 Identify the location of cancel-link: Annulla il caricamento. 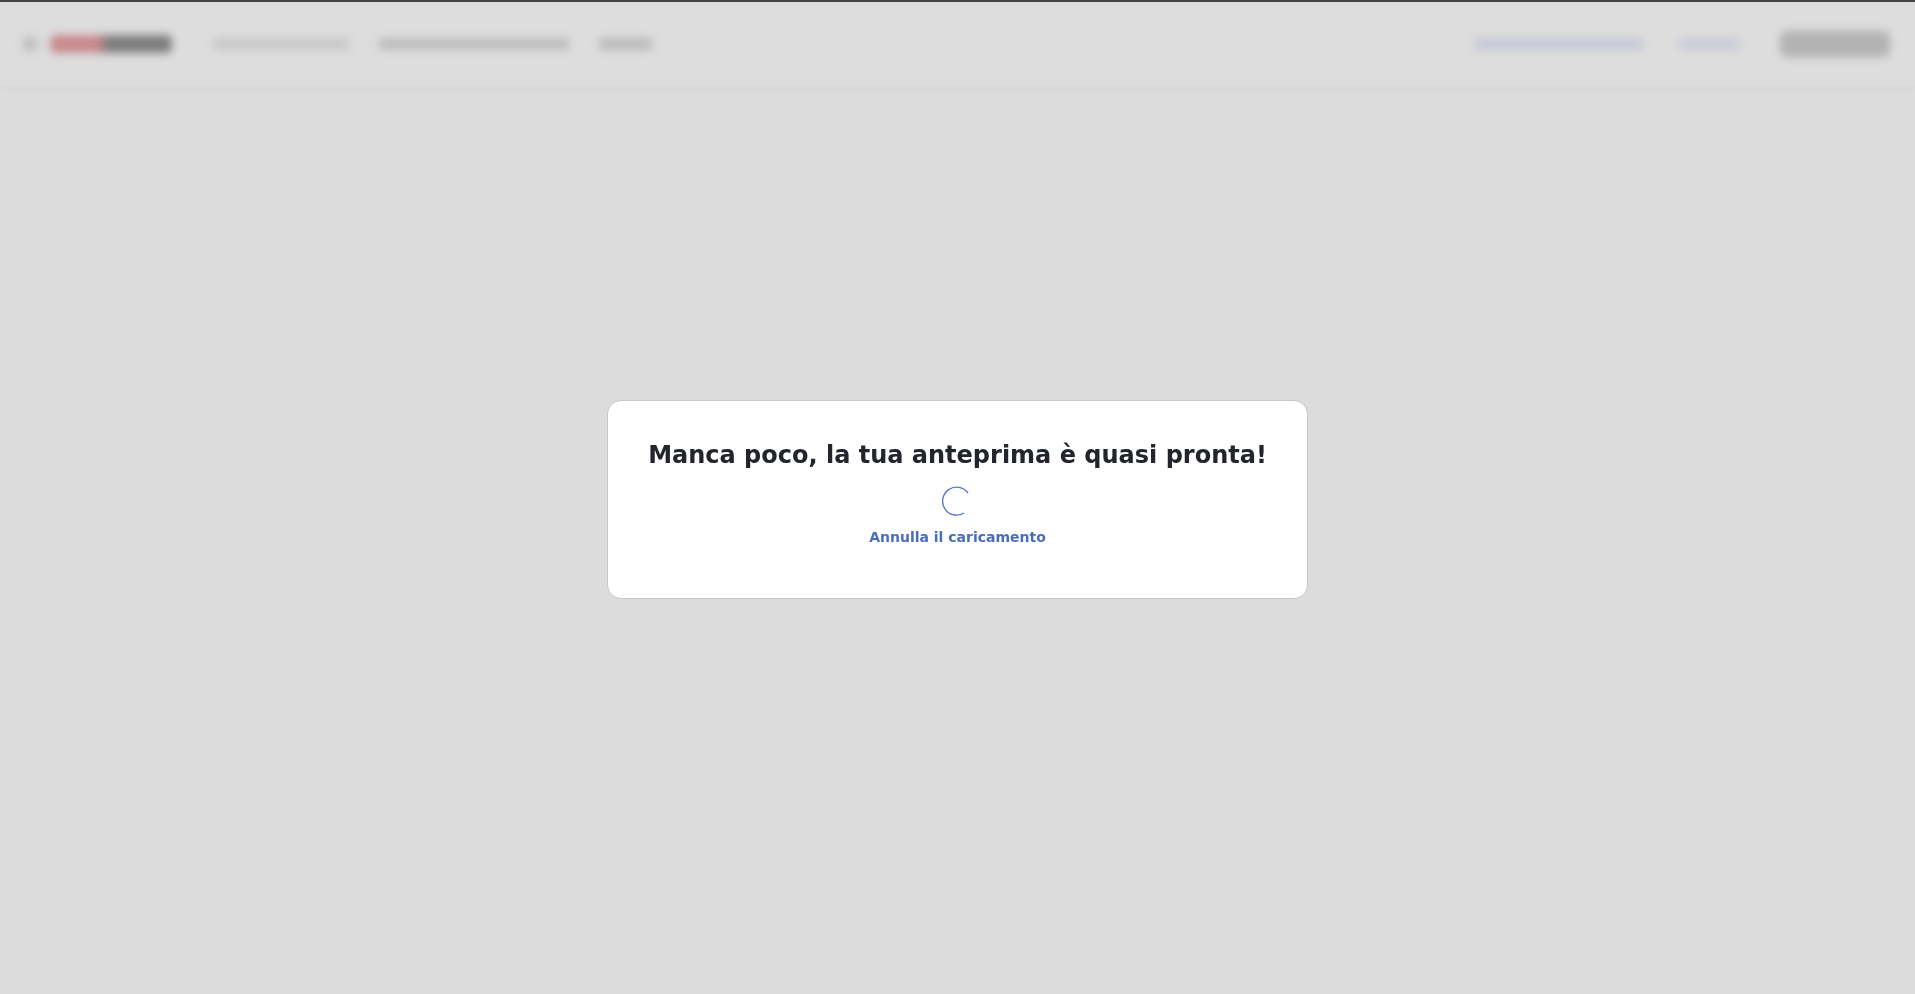
(957, 536).